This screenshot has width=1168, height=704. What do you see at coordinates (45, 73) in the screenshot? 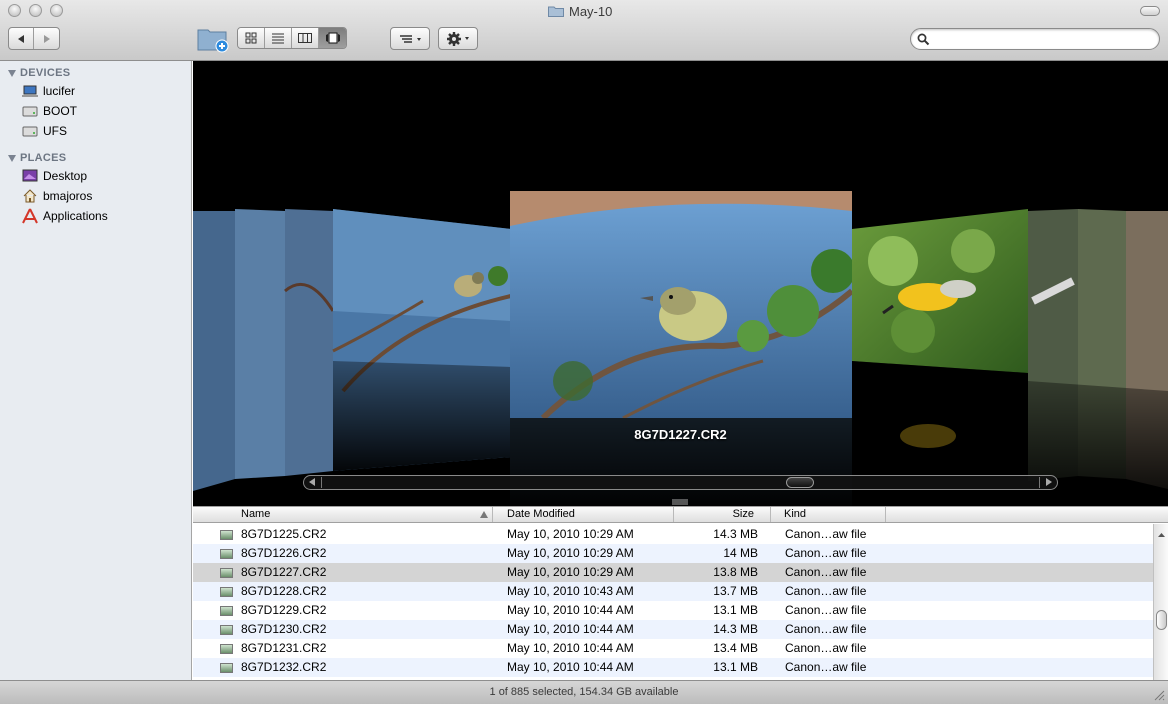
I see `section-header-label: DEVICES` at bounding box center [45, 73].